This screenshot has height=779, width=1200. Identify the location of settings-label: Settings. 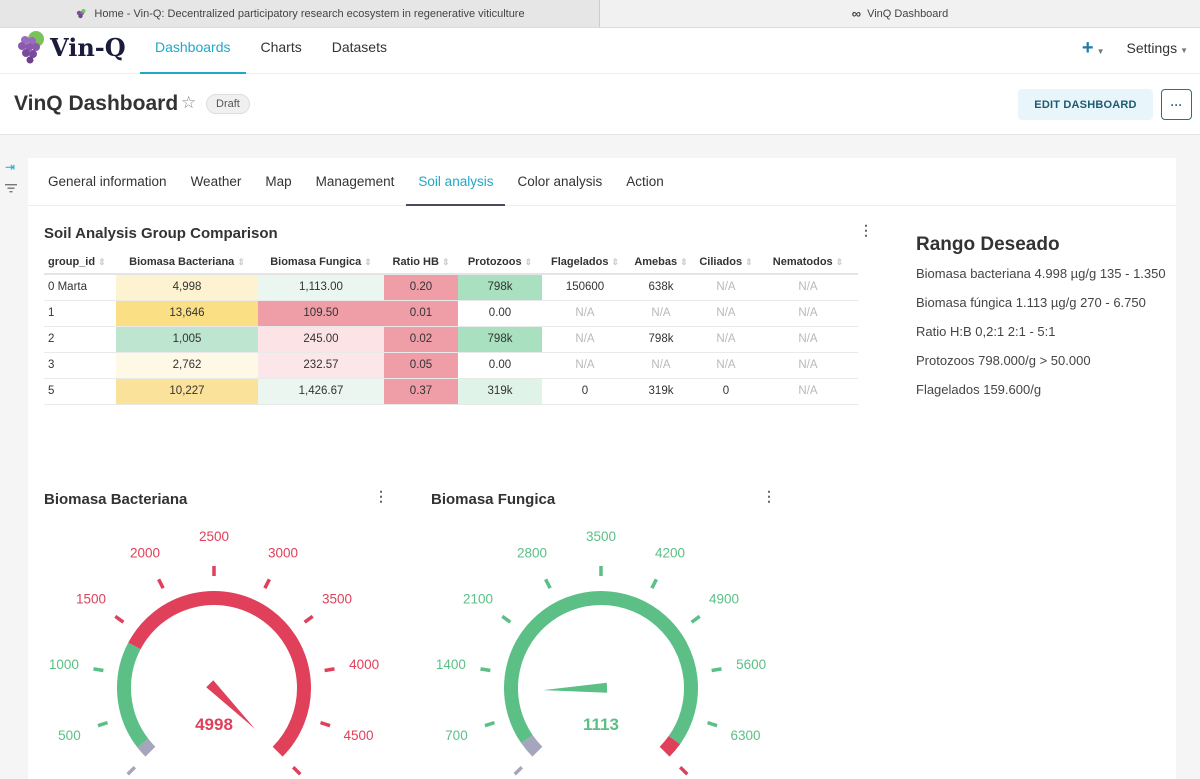
(1152, 48).